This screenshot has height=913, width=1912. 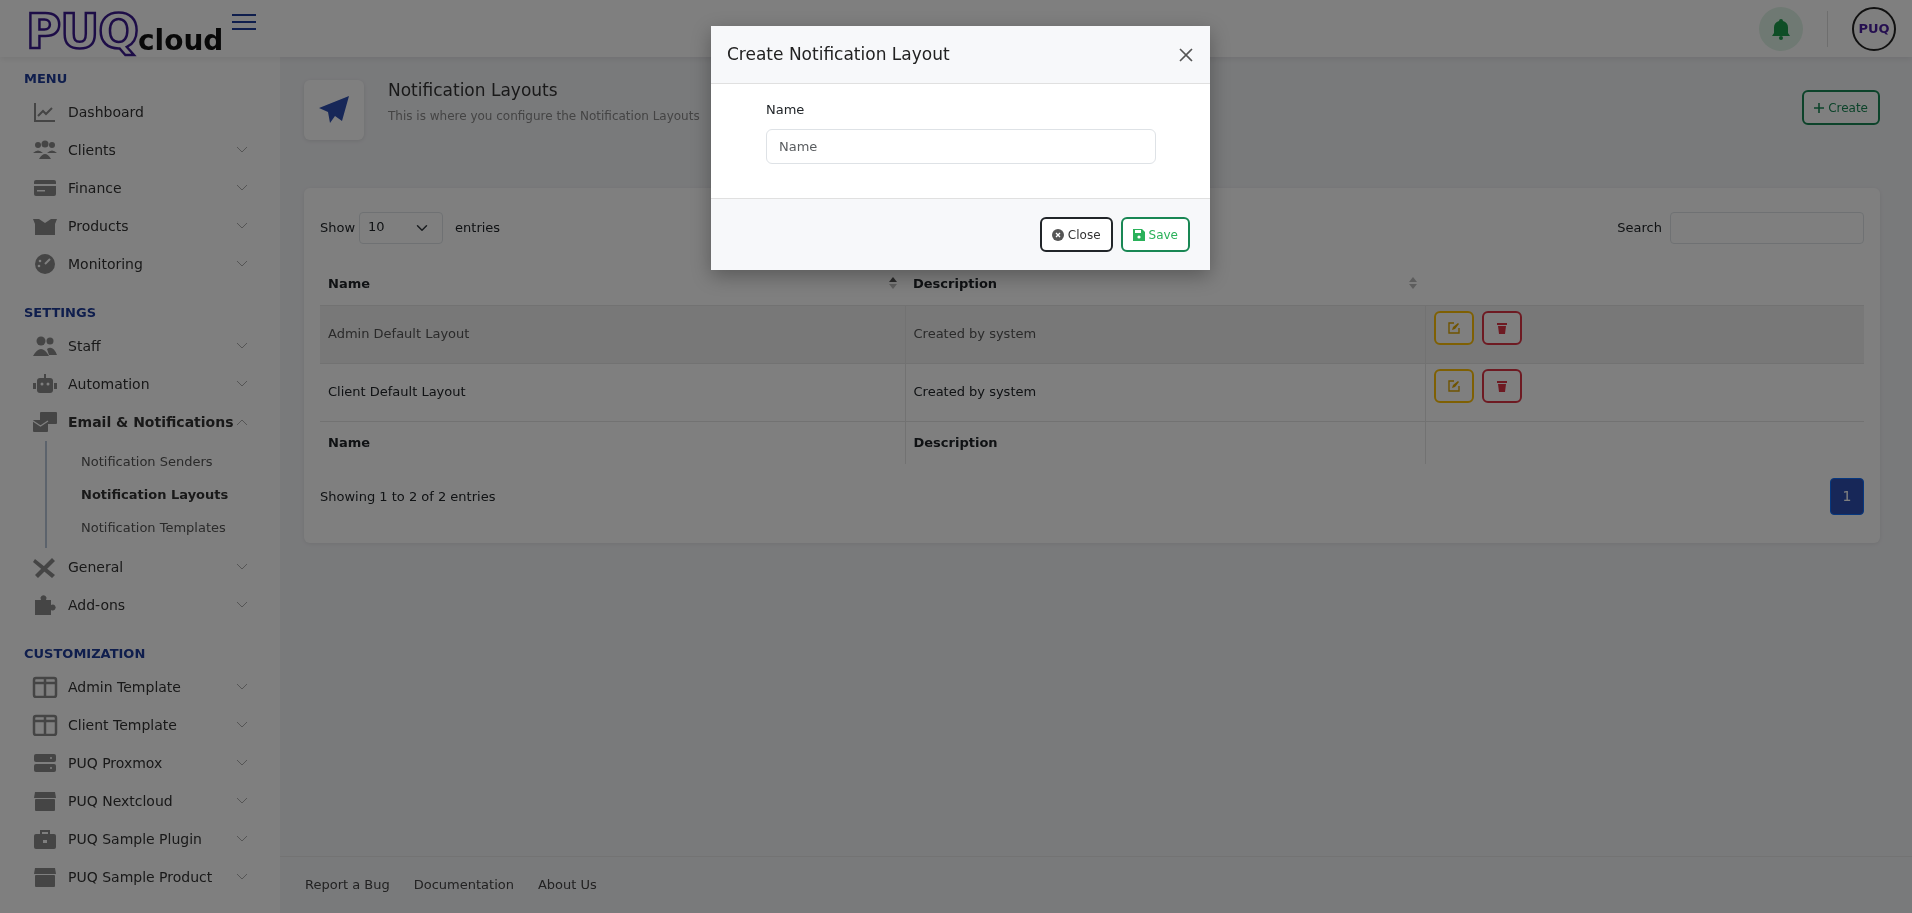 What do you see at coordinates (1076, 234) in the screenshot?
I see `close-button: Close` at bounding box center [1076, 234].